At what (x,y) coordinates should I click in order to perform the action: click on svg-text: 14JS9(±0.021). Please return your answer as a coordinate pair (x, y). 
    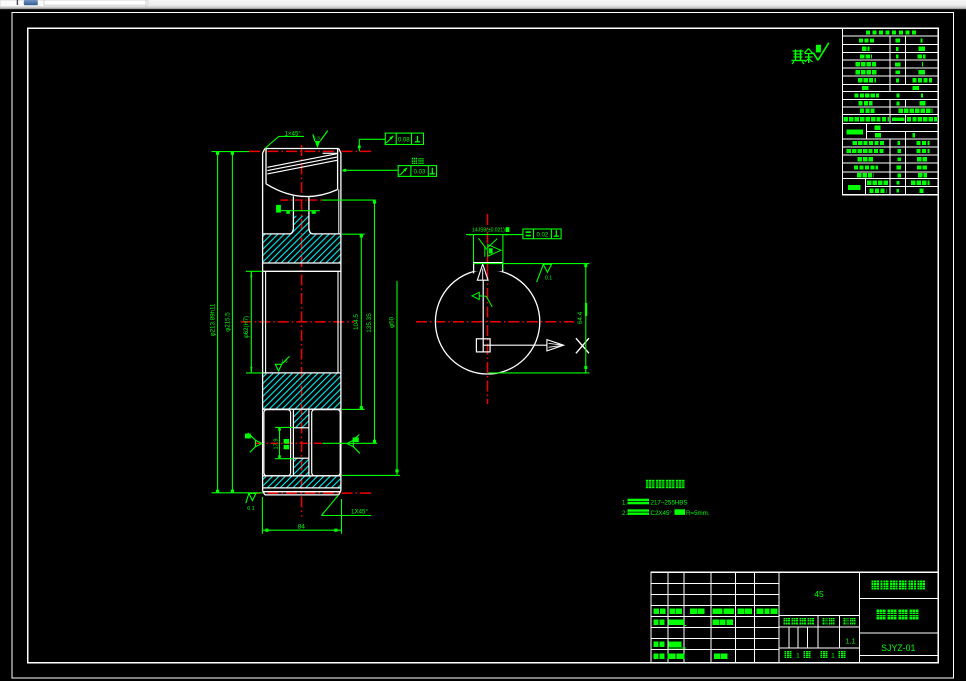
    Looking at the image, I should click on (488, 231).